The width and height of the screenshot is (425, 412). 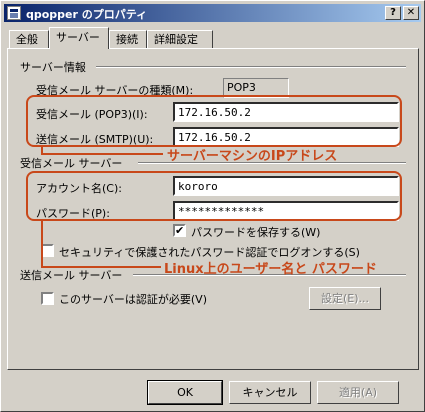 What do you see at coordinates (270, 392) in the screenshot?
I see `cancel-button: キャンセル` at bounding box center [270, 392].